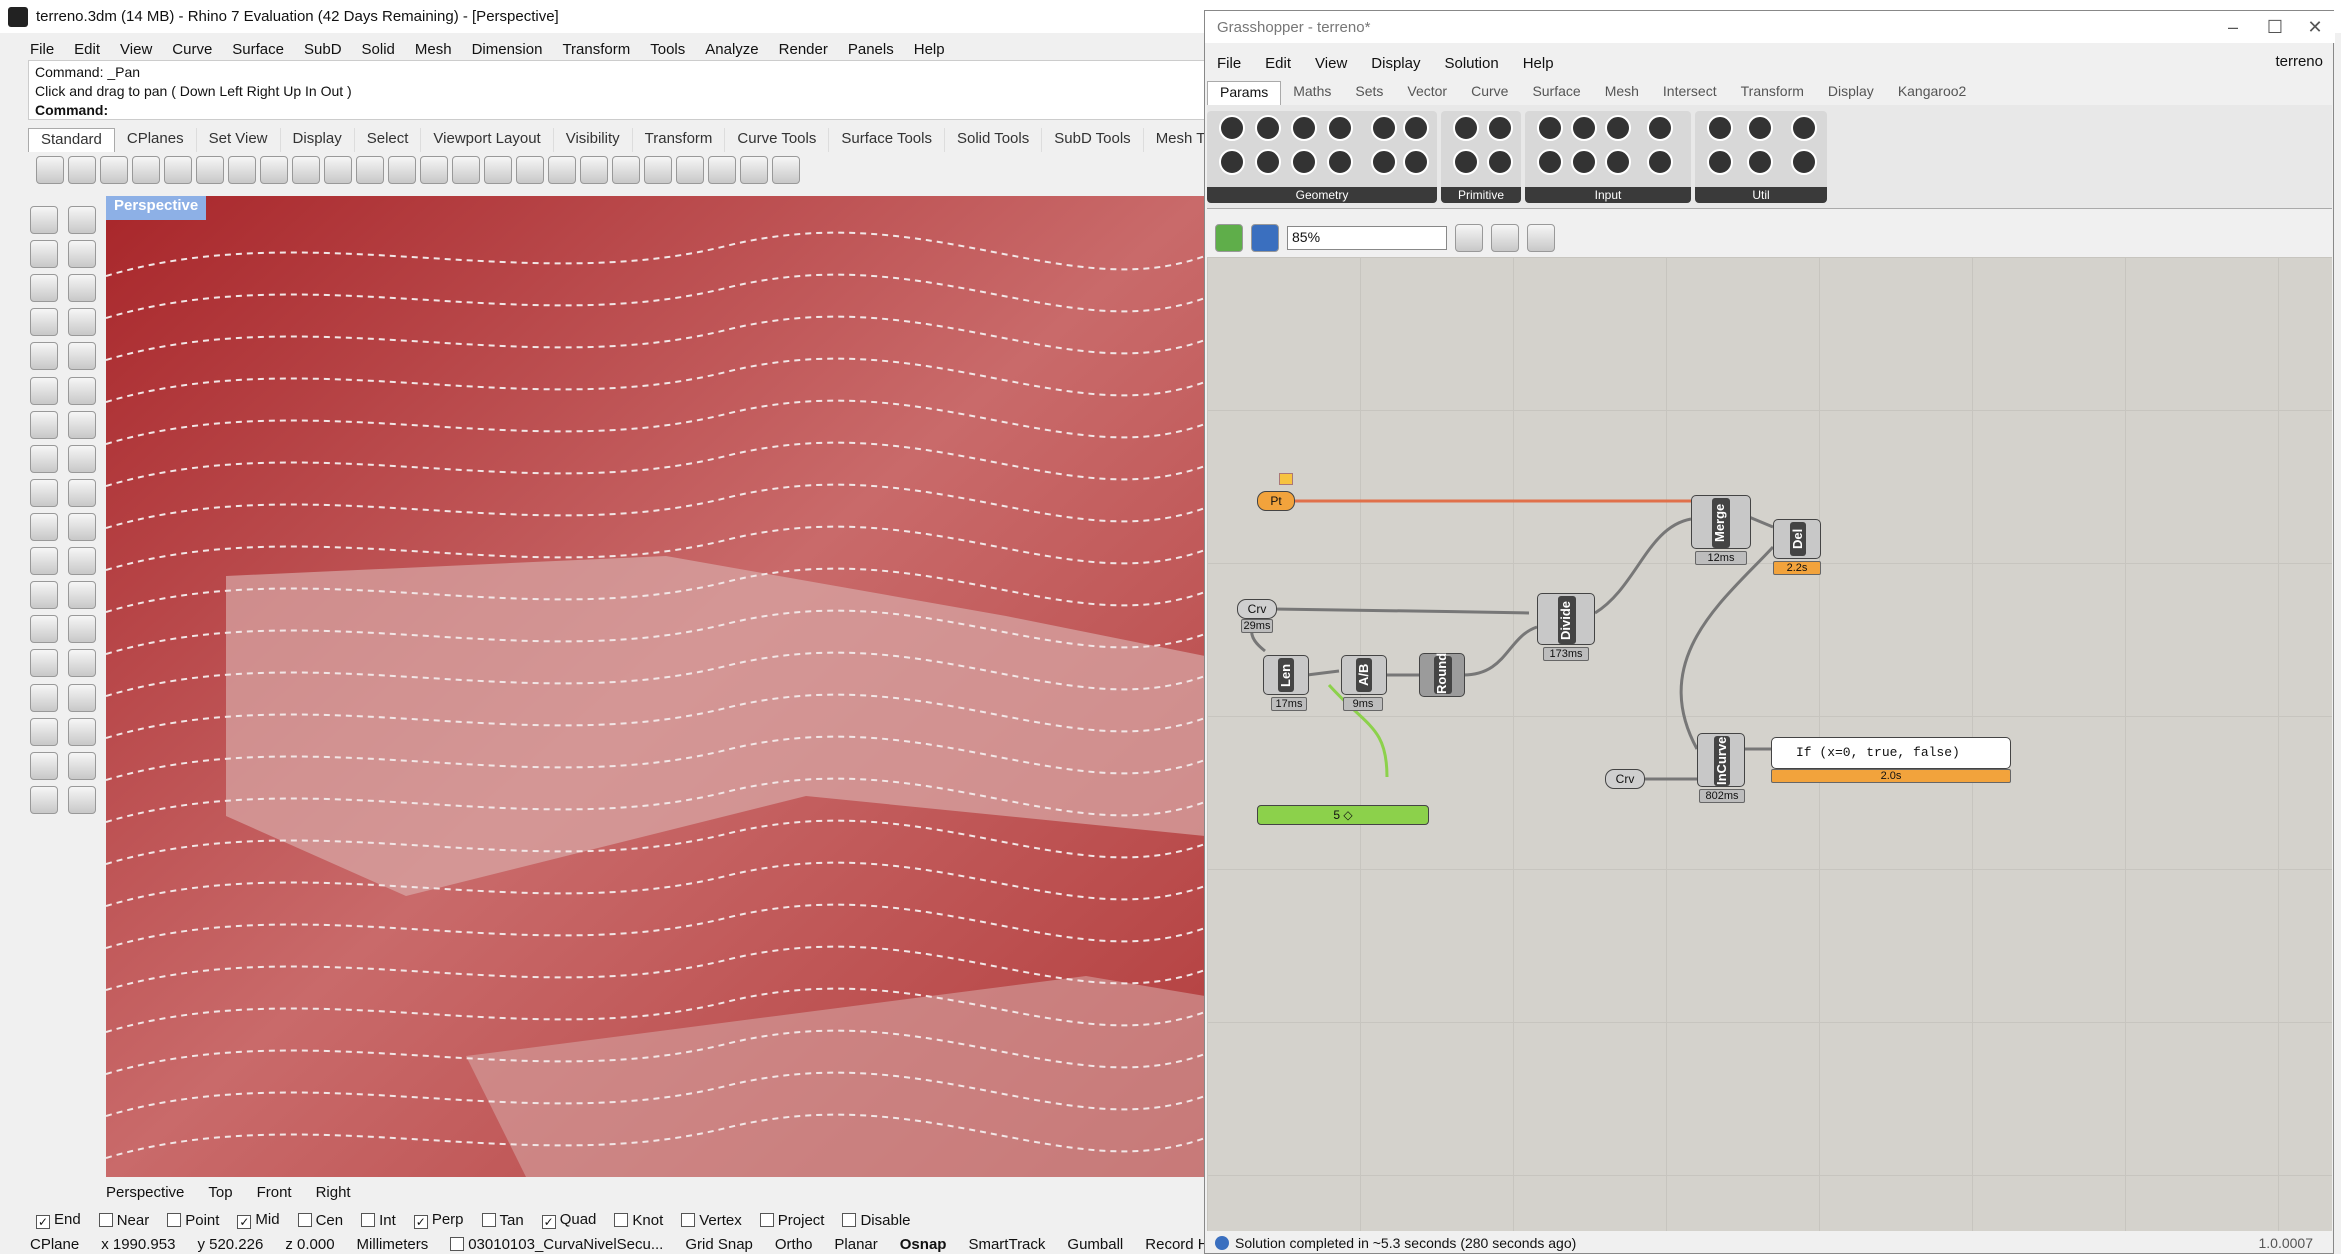  I want to click on menu-item-curve: Curve, so click(192, 49).